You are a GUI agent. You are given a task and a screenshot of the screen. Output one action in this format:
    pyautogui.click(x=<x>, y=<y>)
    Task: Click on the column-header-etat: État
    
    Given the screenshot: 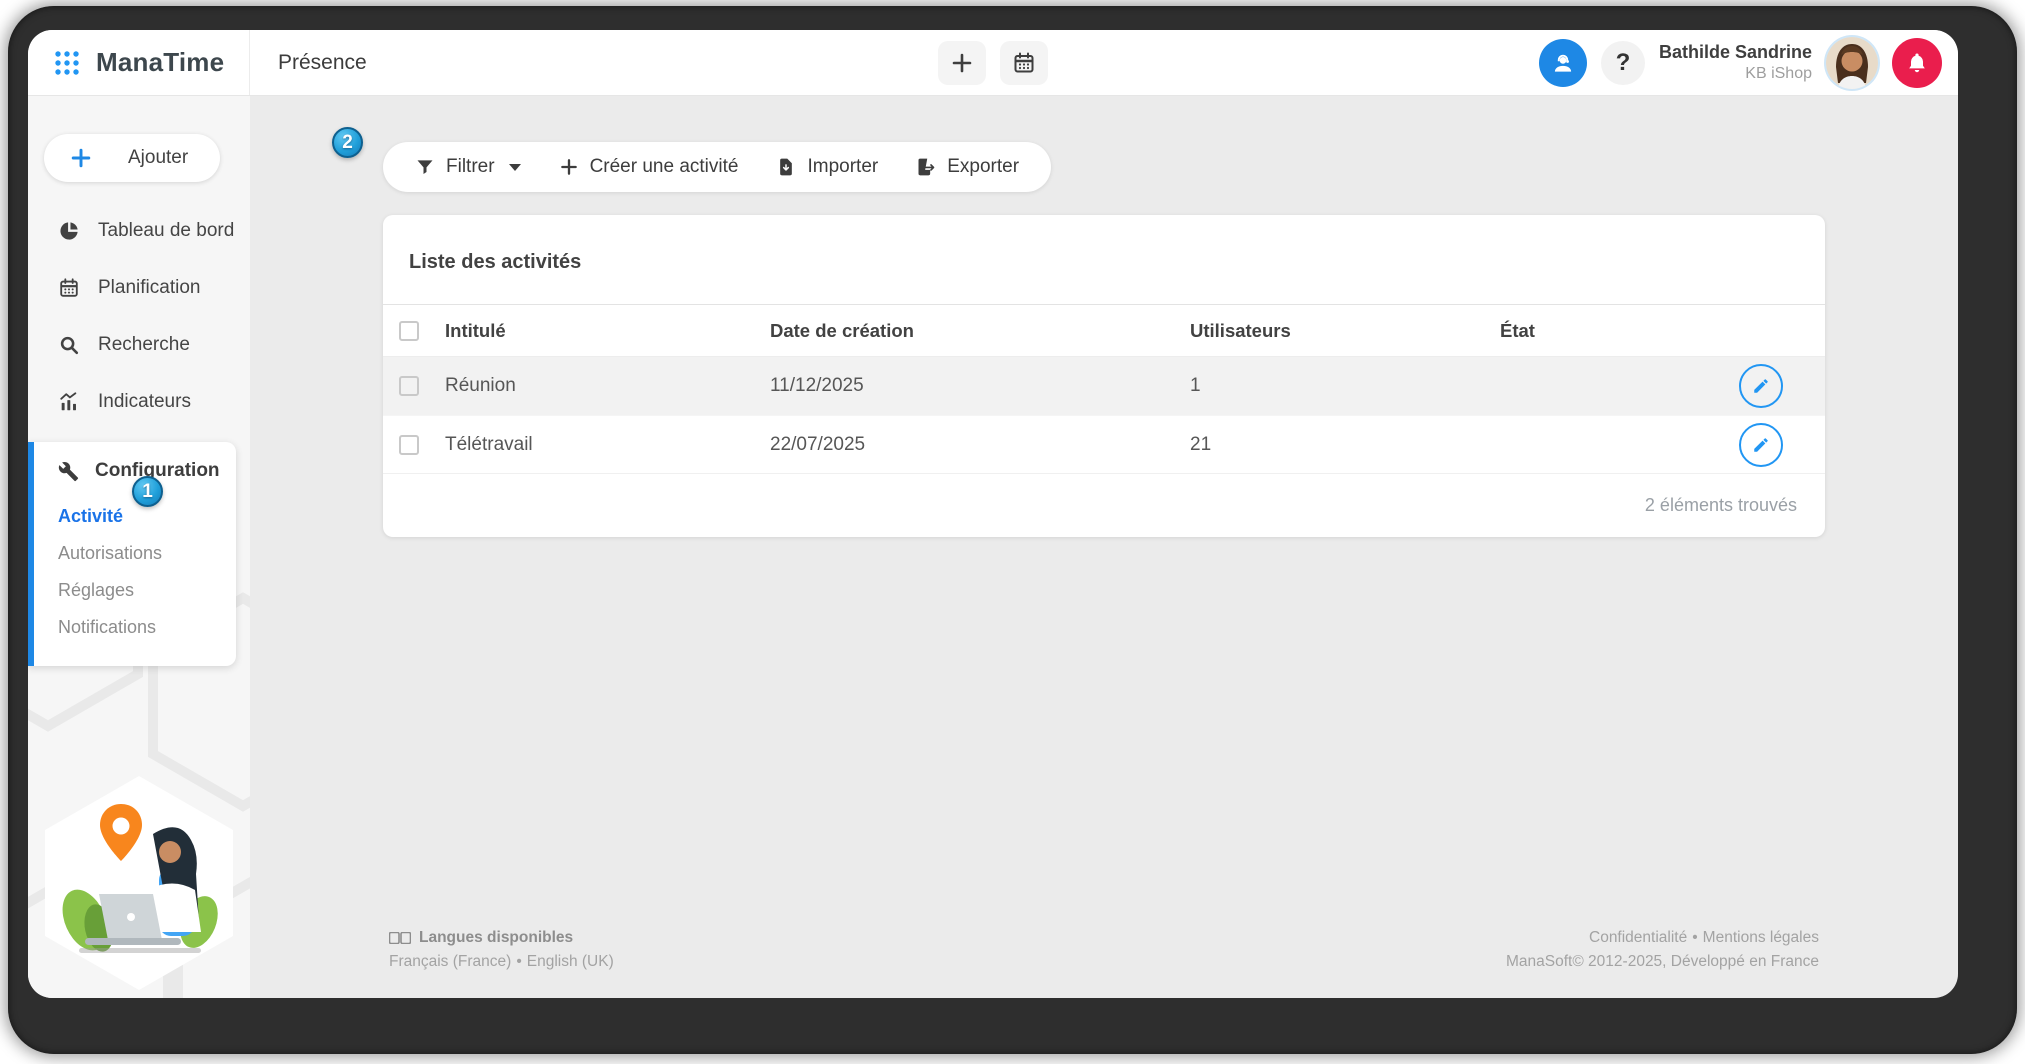 What is the action you would take?
    pyautogui.click(x=1619, y=331)
    